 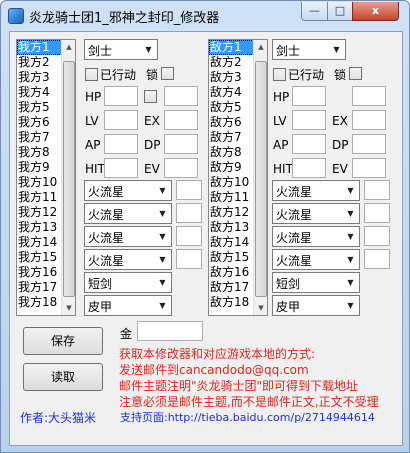 What do you see at coordinates (369, 168) in the screenshot?
I see `enemy-ev-input` at bounding box center [369, 168].